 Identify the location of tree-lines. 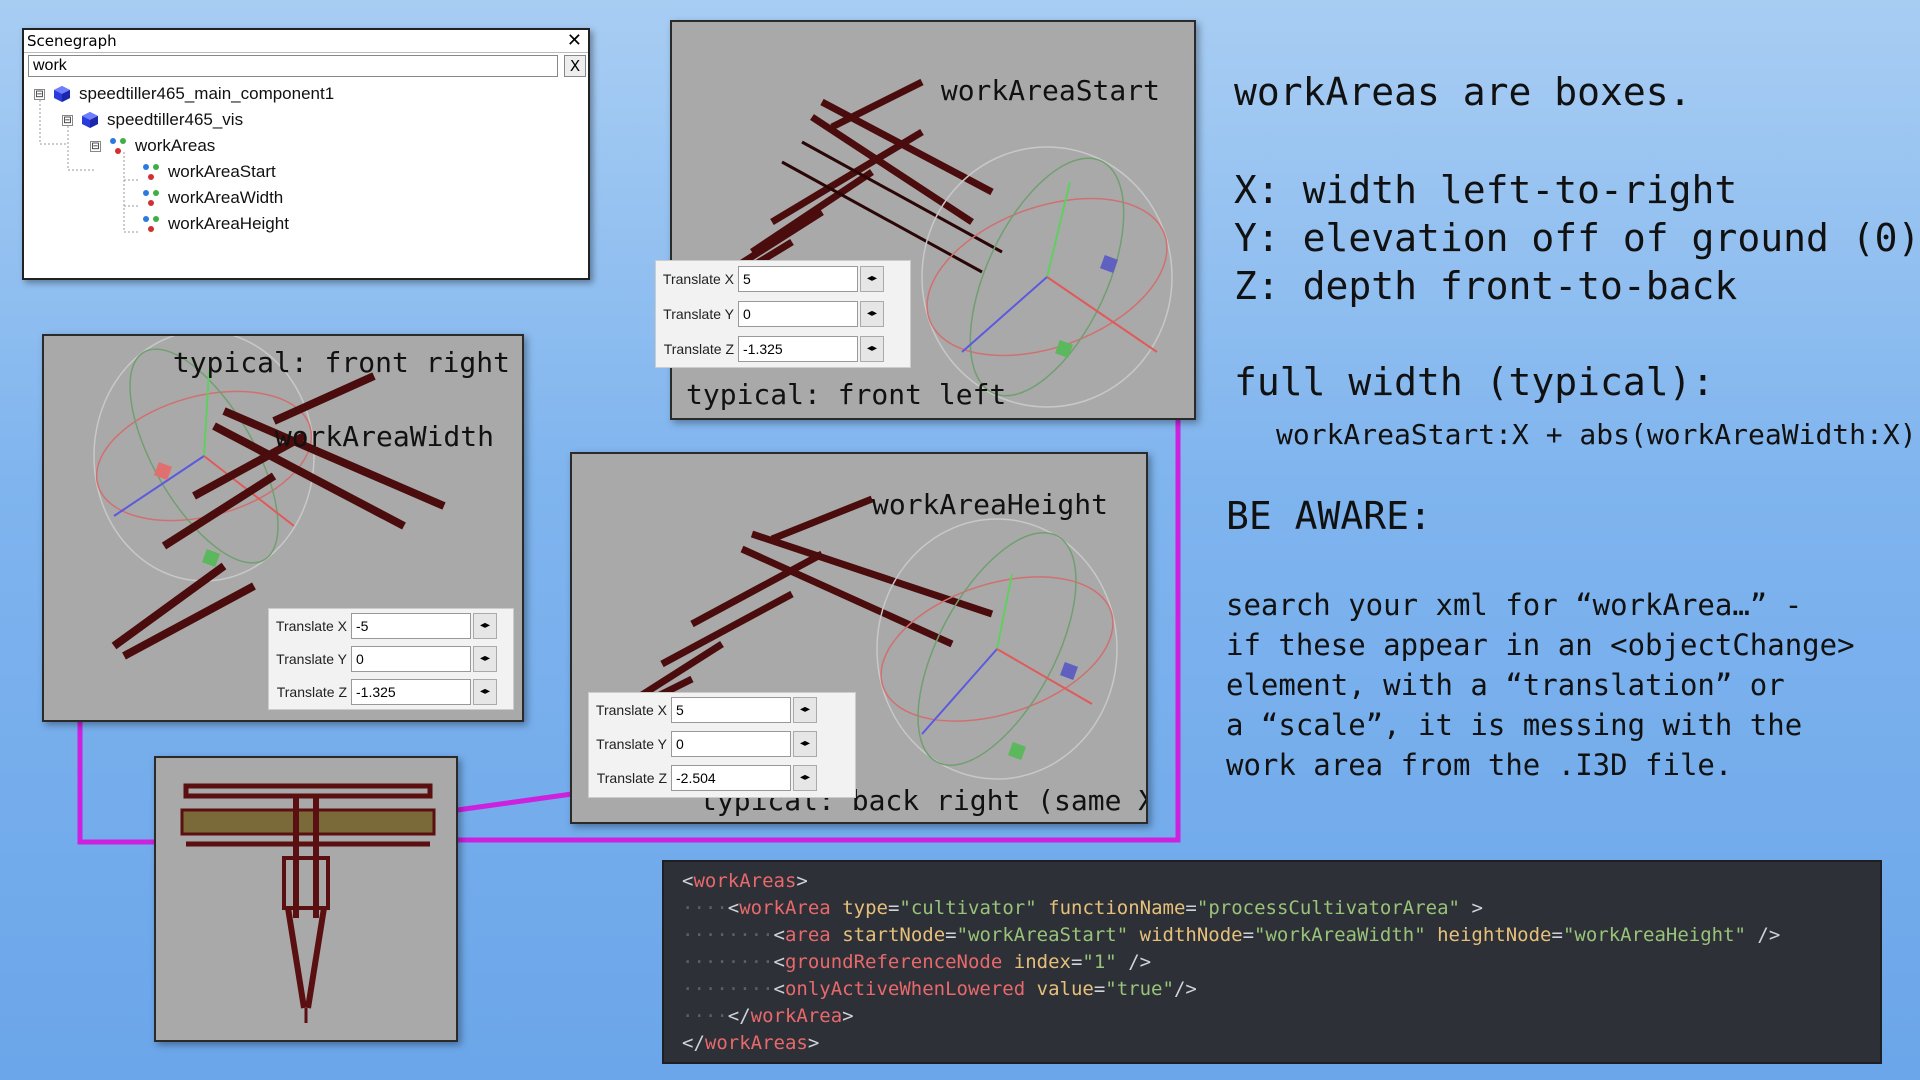
(89, 166).